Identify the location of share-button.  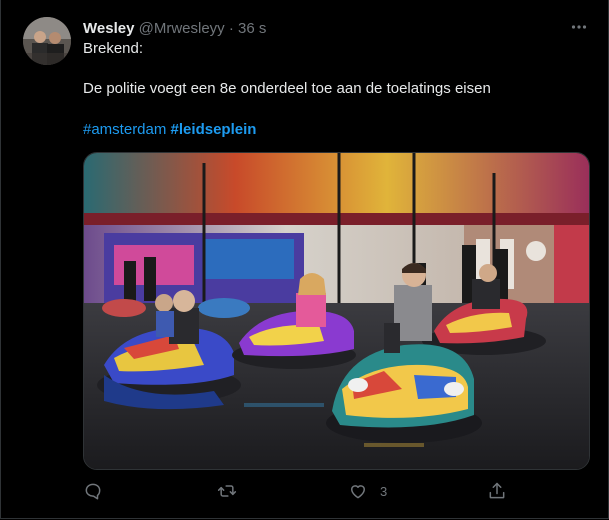
(497, 491).